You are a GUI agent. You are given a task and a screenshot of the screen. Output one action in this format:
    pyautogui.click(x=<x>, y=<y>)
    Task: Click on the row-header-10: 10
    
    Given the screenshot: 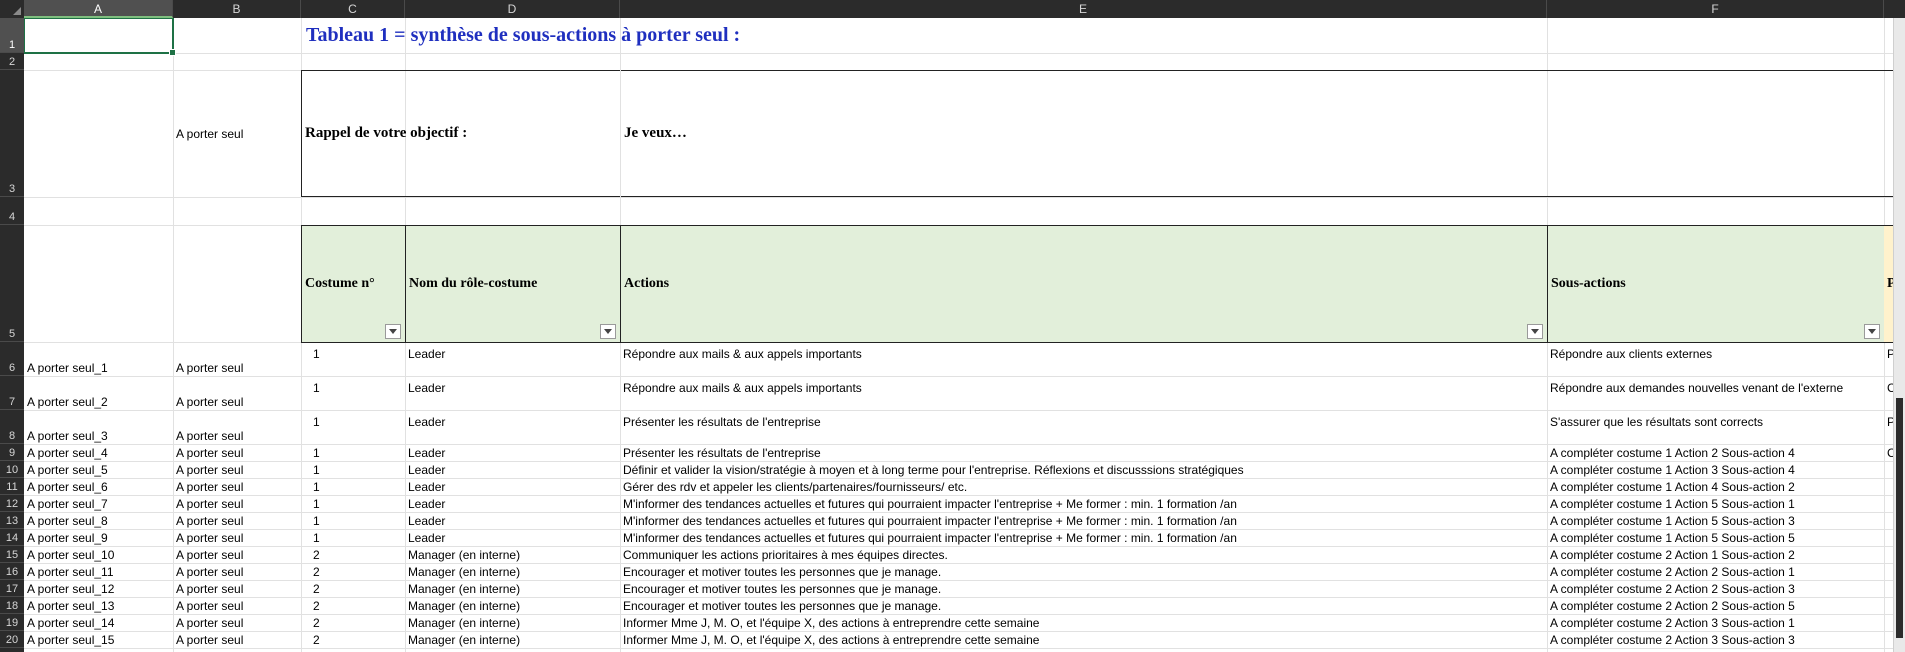 What is the action you would take?
    pyautogui.click(x=12, y=469)
    